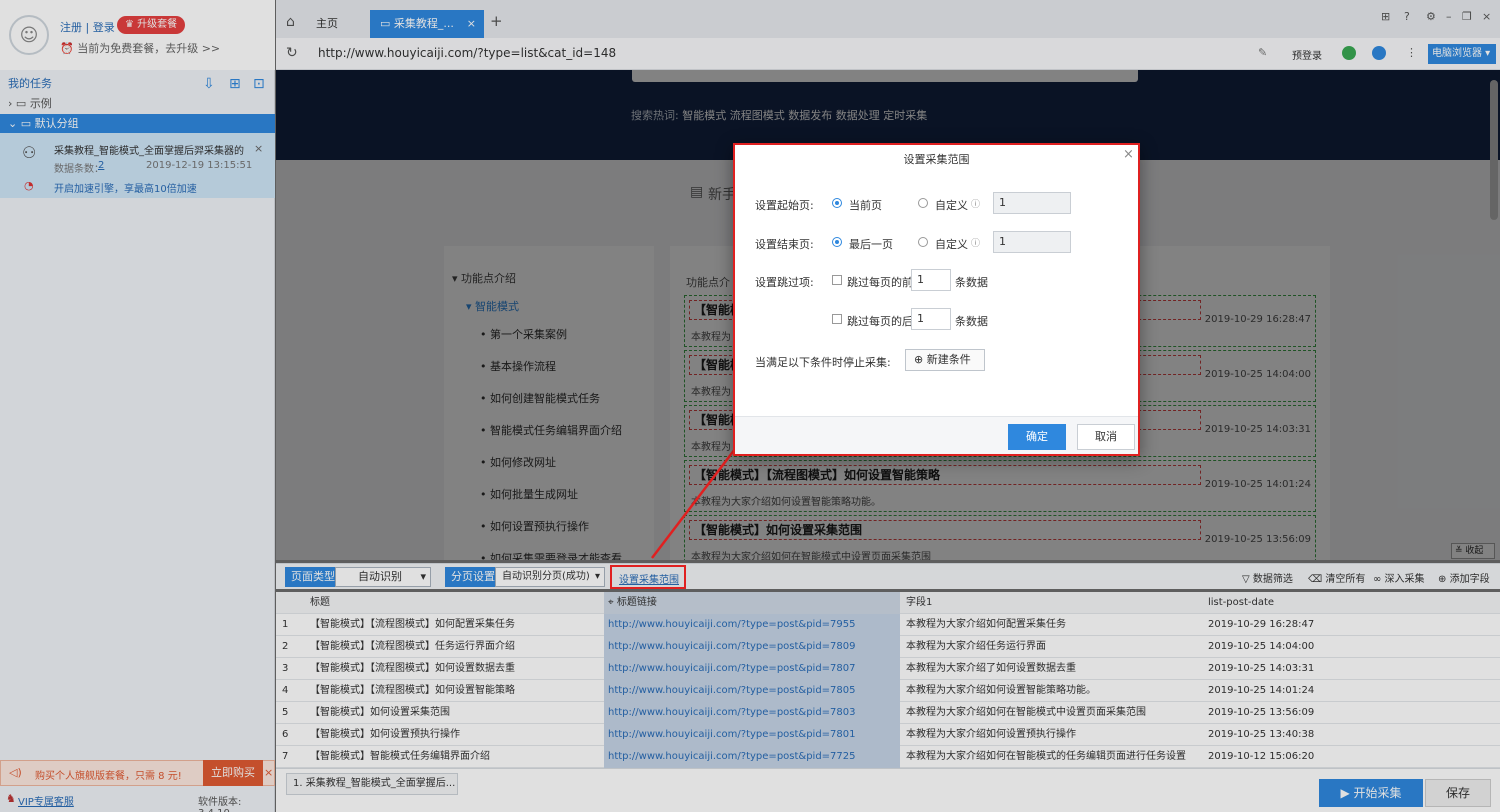 The image size is (1500, 812). Describe the element at coordinates (101, 165) in the screenshot. I see `task-count: 2` at that location.